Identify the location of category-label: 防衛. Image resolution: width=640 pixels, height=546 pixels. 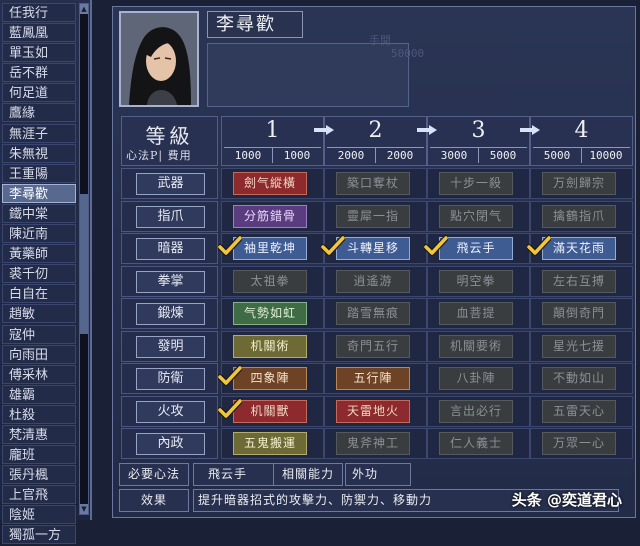
(170, 379).